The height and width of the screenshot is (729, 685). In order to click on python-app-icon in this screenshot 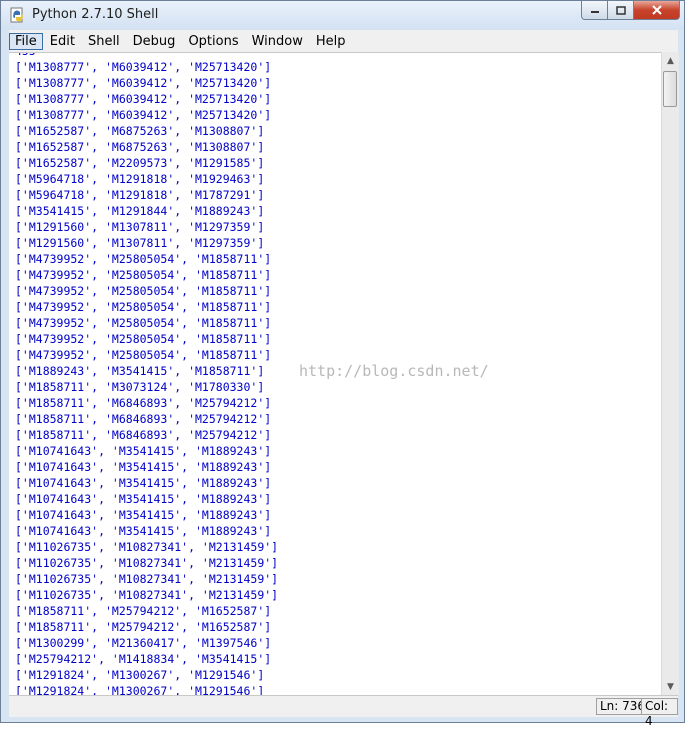, I will do `click(16, 15)`.